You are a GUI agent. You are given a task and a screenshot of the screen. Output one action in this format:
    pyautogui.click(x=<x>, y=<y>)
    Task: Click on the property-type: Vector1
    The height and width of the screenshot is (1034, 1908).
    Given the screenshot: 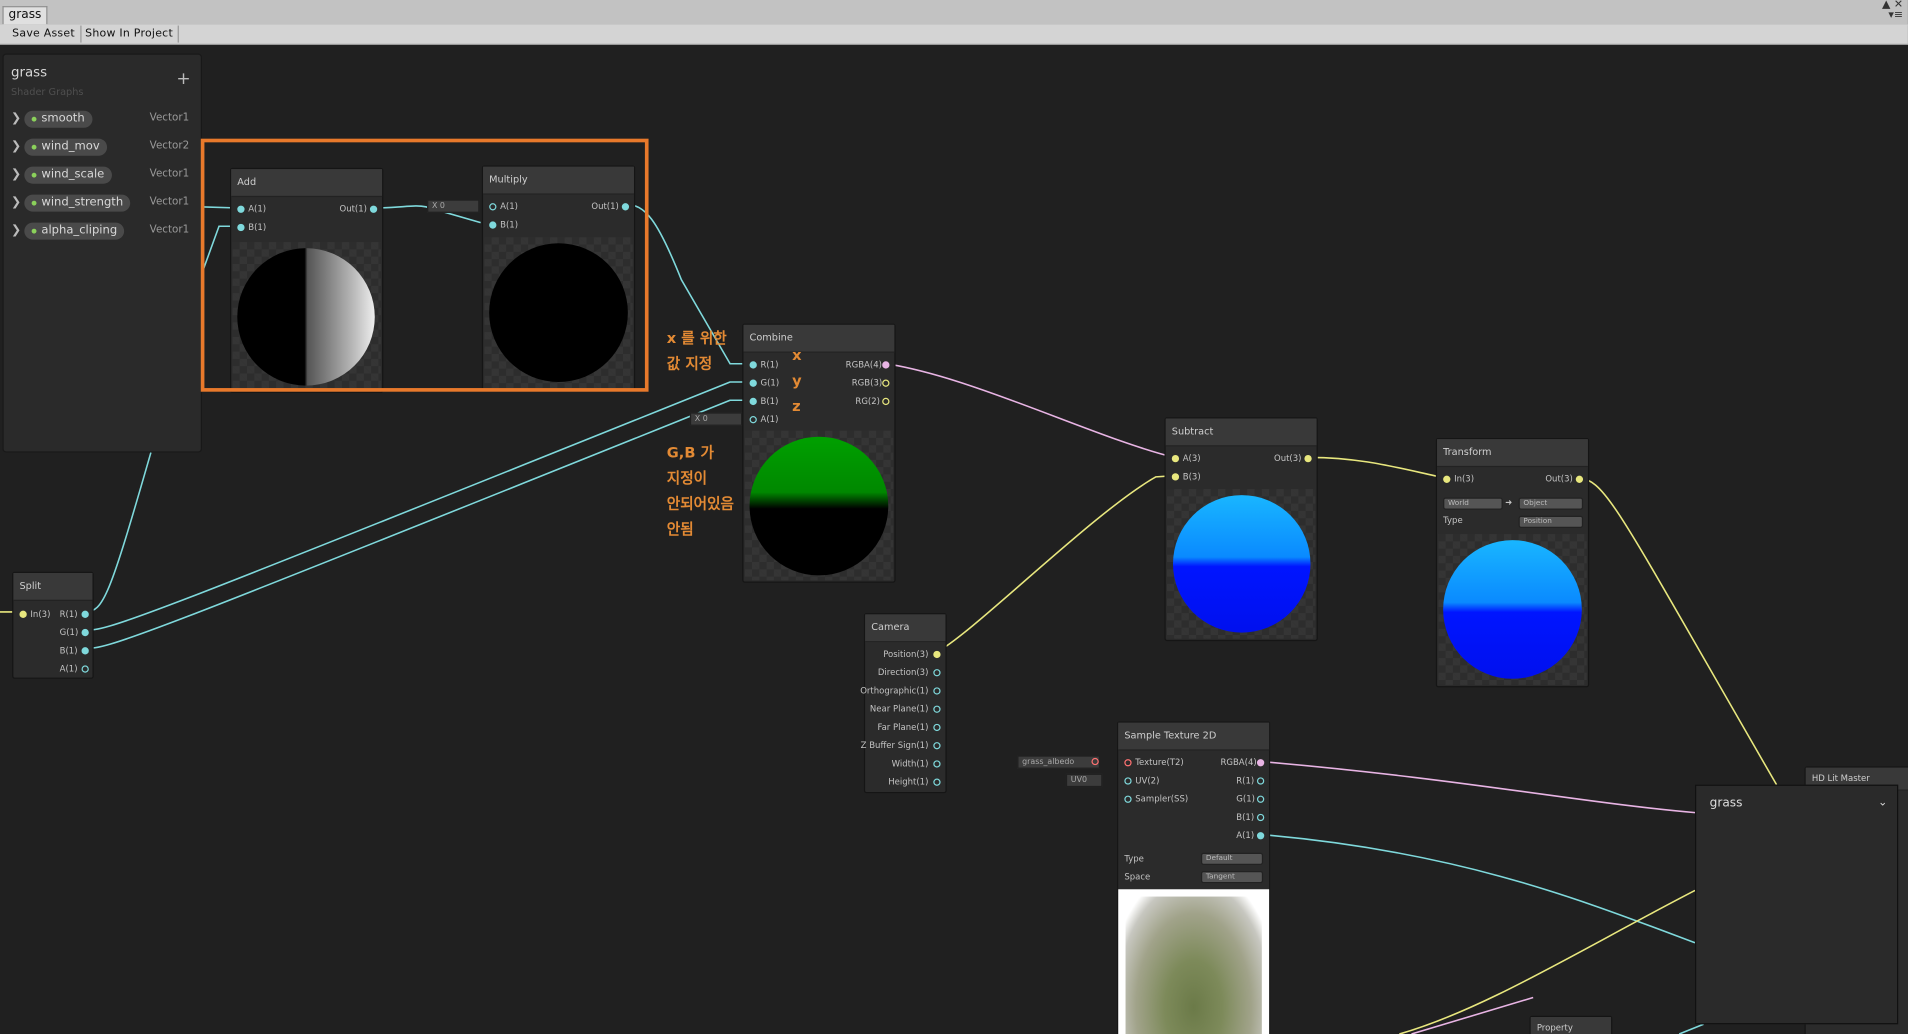 What is the action you would take?
    pyautogui.click(x=169, y=118)
    